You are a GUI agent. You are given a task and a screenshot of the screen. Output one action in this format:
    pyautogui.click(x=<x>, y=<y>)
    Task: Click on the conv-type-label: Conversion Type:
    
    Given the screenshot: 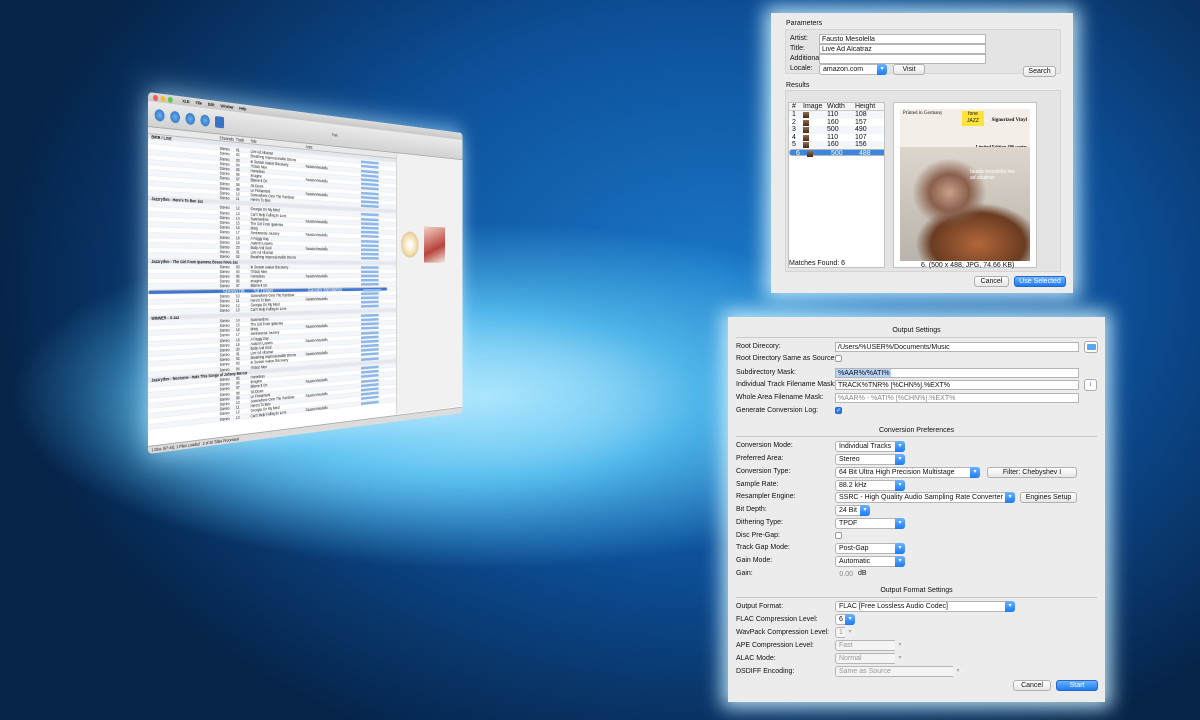 What is the action you would take?
    pyautogui.click(x=763, y=471)
    